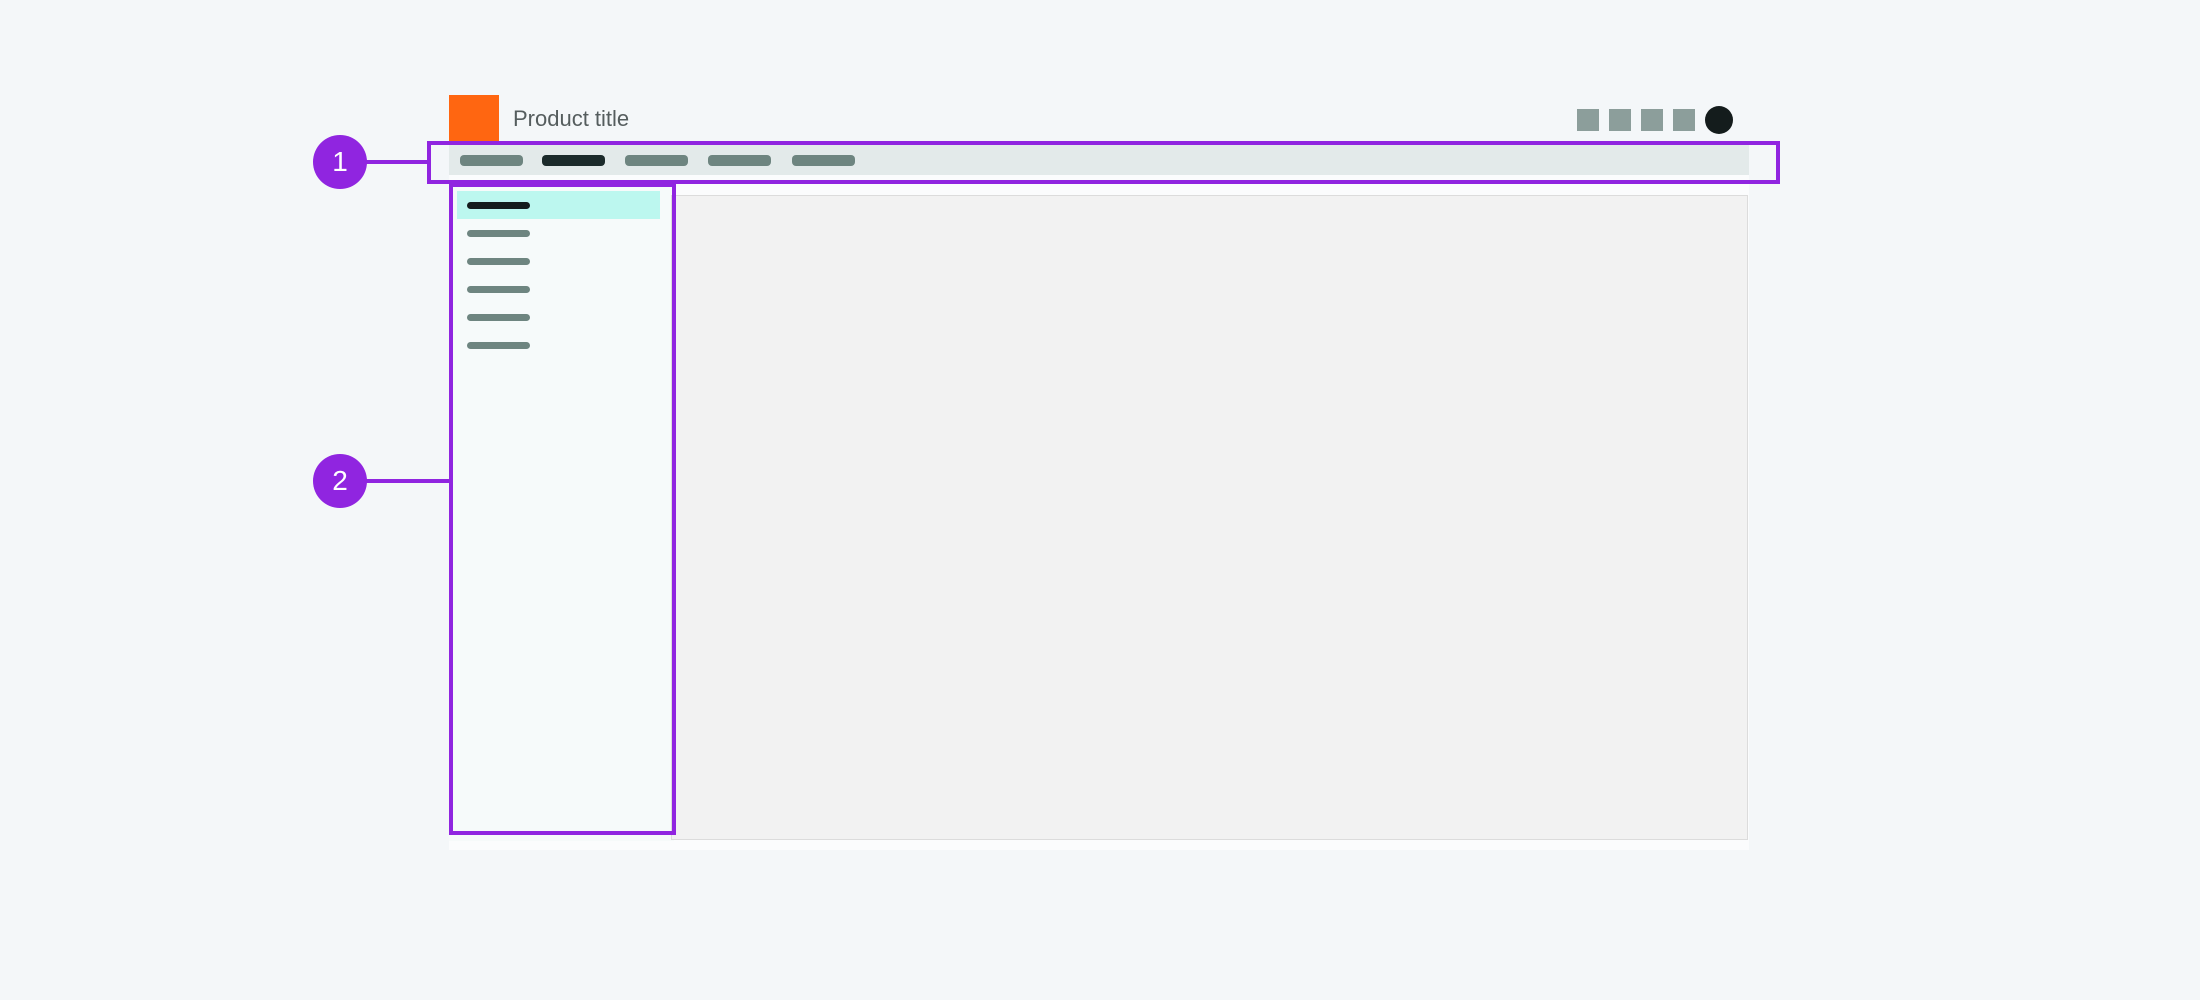 The width and height of the screenshot is (2200, 1000). I want to click on callout-2-highlight, so click(562, 509).